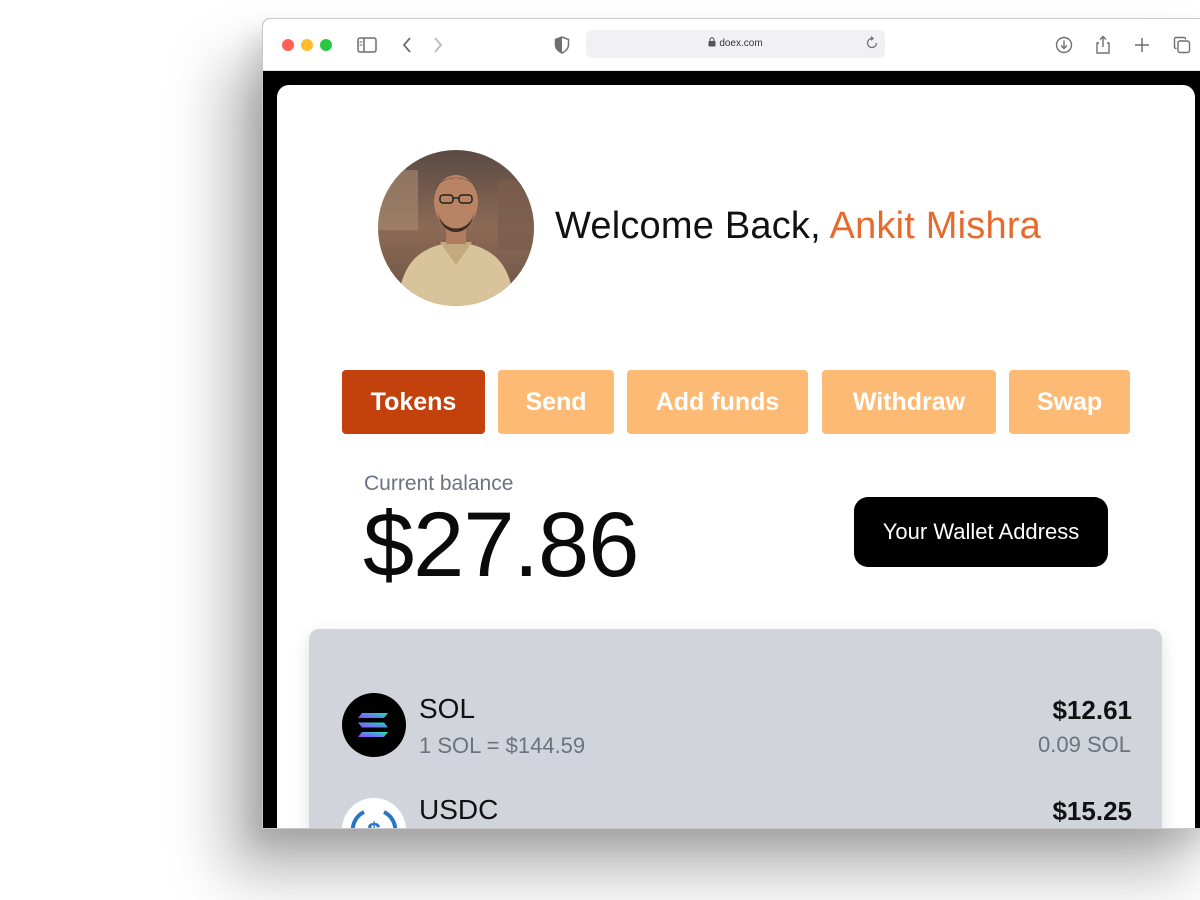  I want to click on action-tabs: Tokens Send Add funds Withdraw Swap, so click(736, 402).